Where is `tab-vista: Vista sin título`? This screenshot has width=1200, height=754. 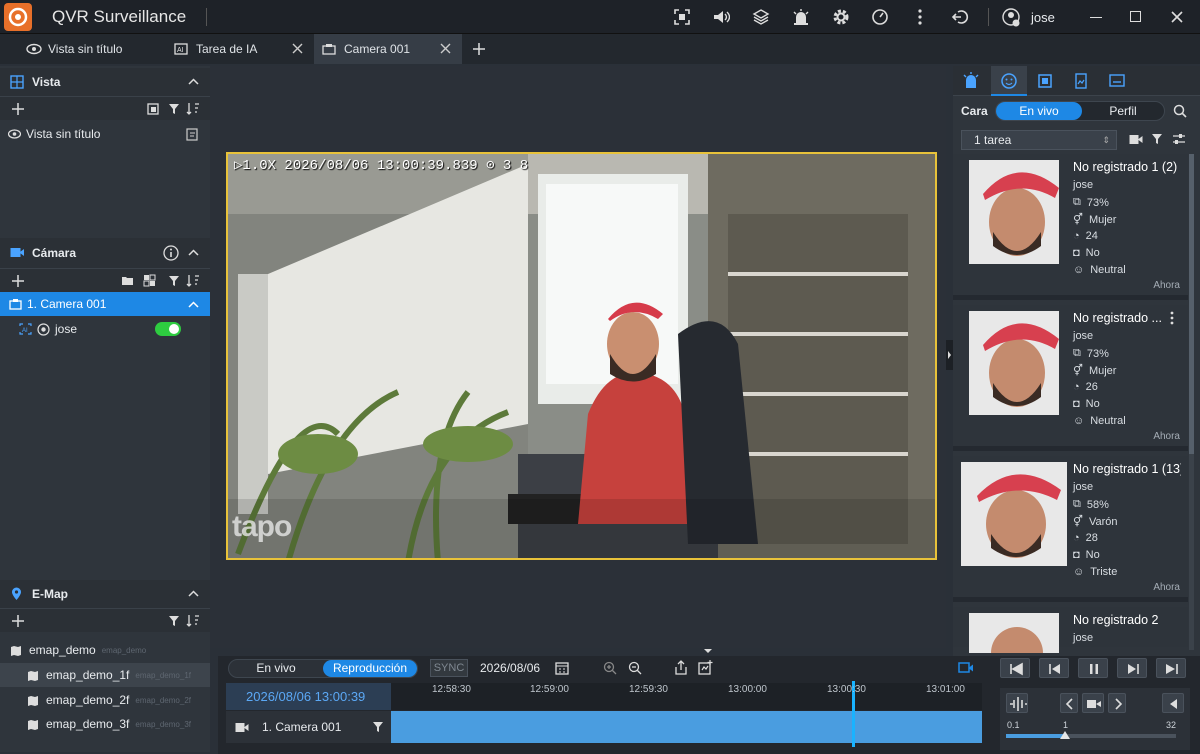 tab-vista: Vista sin título is located at coordinates (89, 49).